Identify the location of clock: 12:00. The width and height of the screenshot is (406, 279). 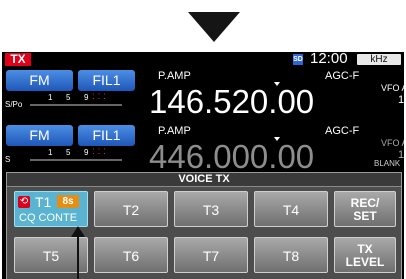
(329, 59).